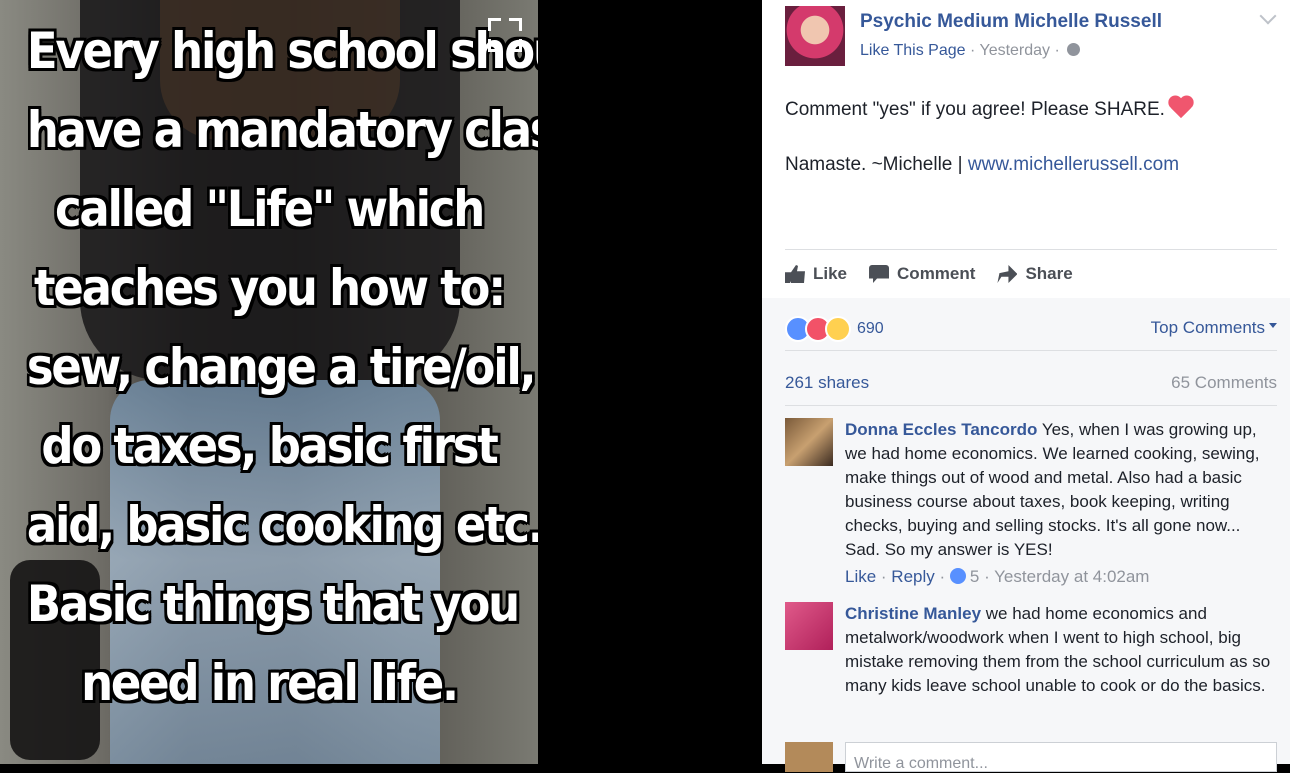 This screenshot has height=773, width=1290. I want to click on commenter-name: Christine Manley, so click(913, 613).